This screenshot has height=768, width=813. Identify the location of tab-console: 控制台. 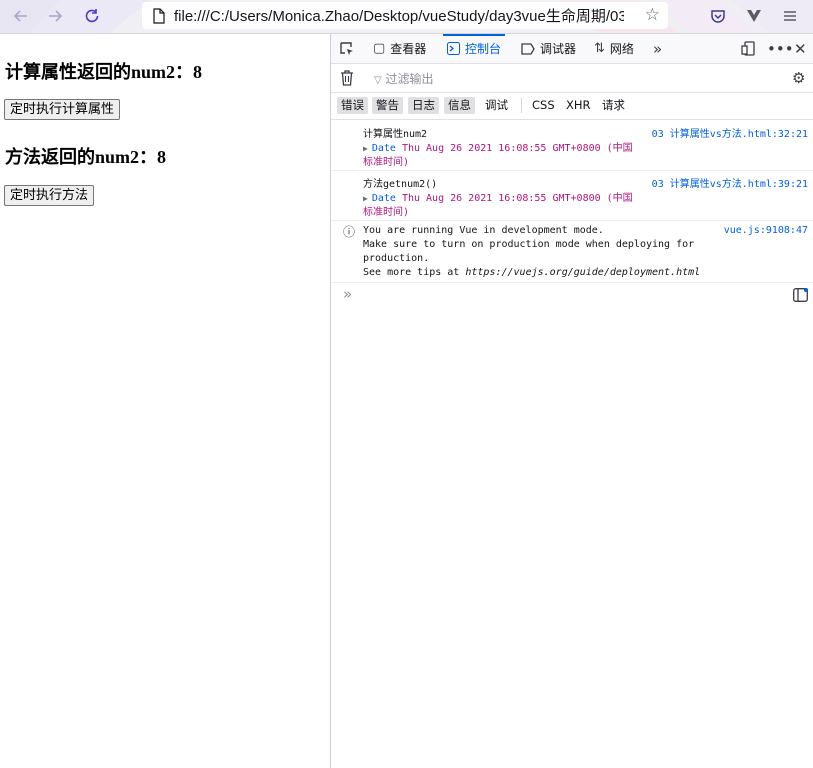
(474, 48).